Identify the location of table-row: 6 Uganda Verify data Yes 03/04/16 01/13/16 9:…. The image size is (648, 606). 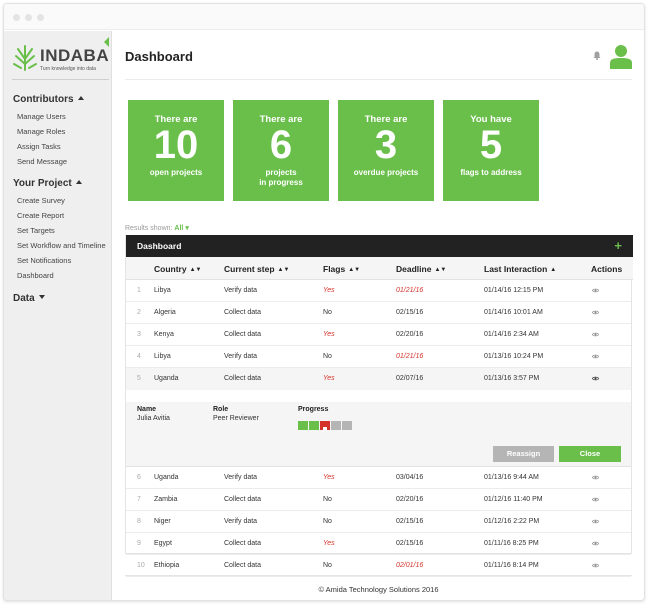
(378, 478).